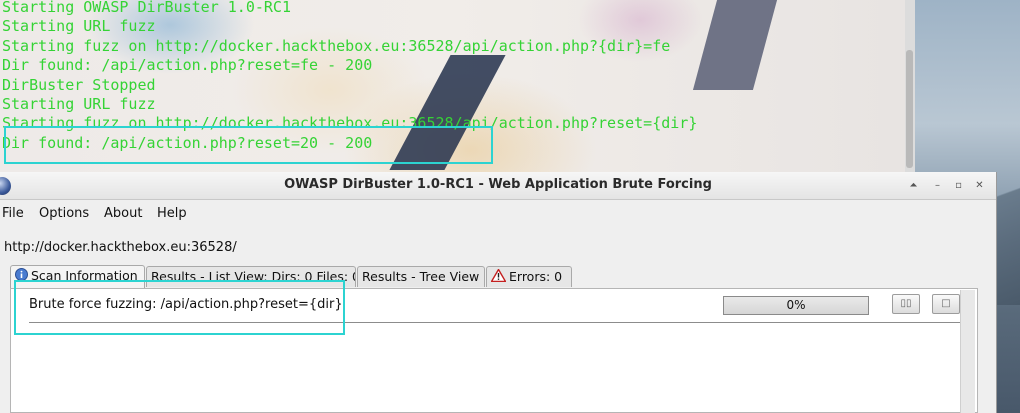 The image size is (1020, 413). I want to click on menu-file: File, so click(13, 213).